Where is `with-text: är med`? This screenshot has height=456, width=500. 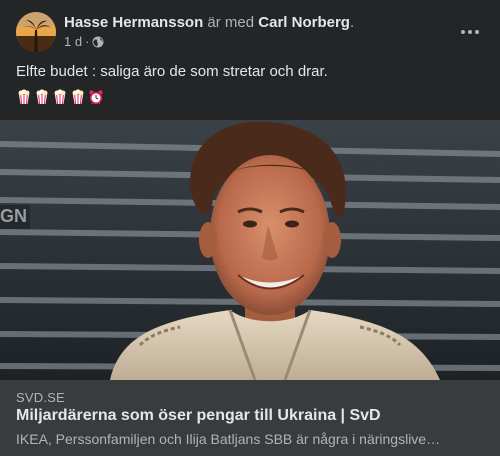
with-text: är med is located at coordinates (231, 22).